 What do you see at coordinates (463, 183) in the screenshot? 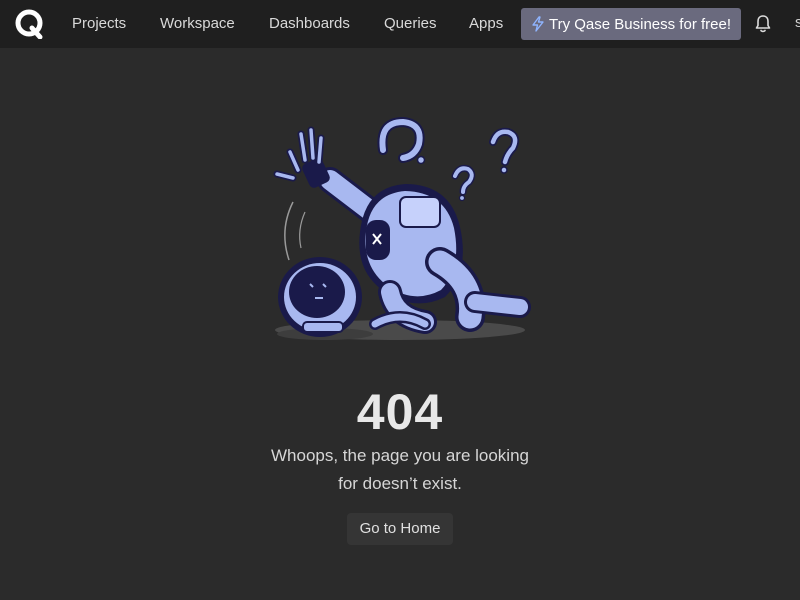
I see `question-mark-small-icon` at bounding box center [463, 183].